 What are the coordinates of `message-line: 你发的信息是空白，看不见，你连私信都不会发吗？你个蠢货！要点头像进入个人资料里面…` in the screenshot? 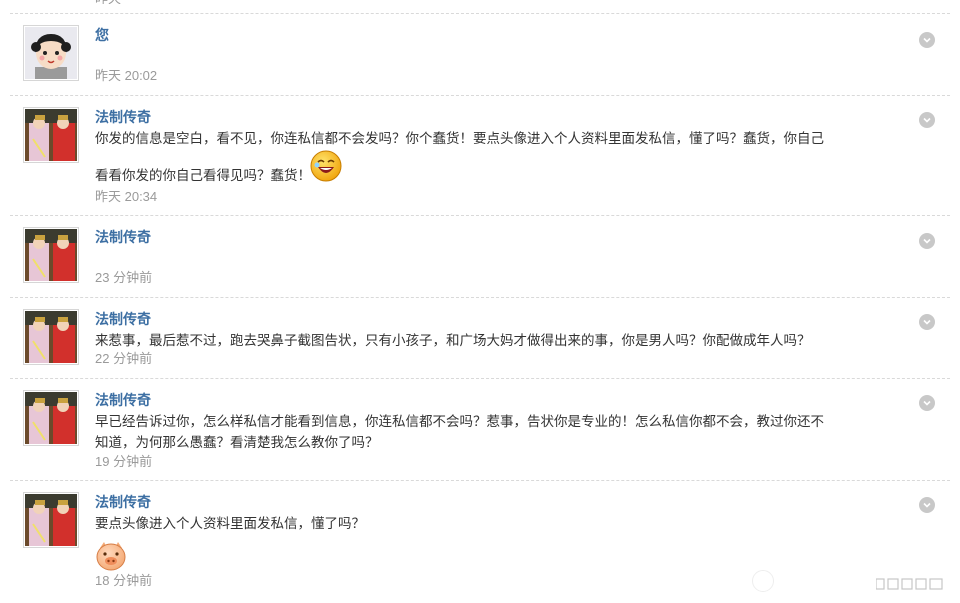 It's located at (459, 138).